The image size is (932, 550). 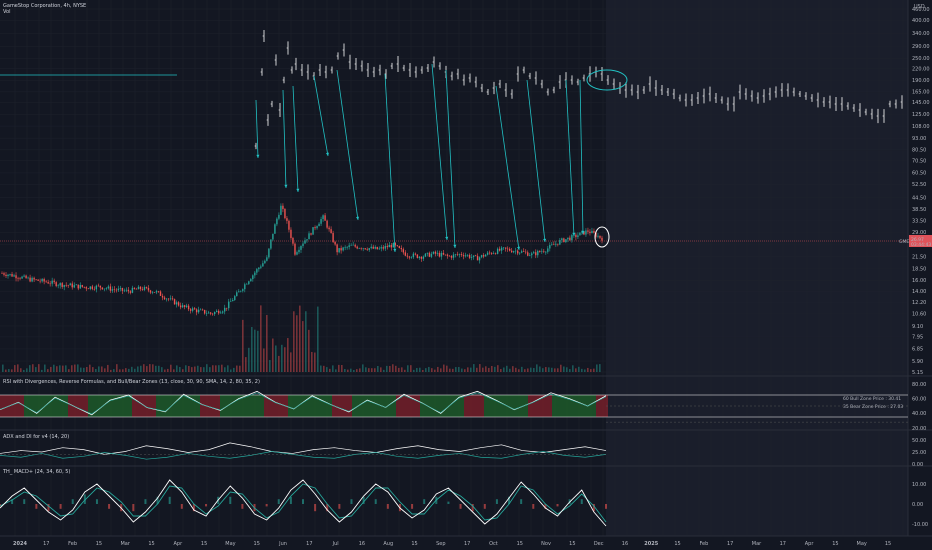 What do you see at coordinates (919, 210) in the screenshot?
I see `price-tick-label: 38.50` at bounding box center [919, 210].